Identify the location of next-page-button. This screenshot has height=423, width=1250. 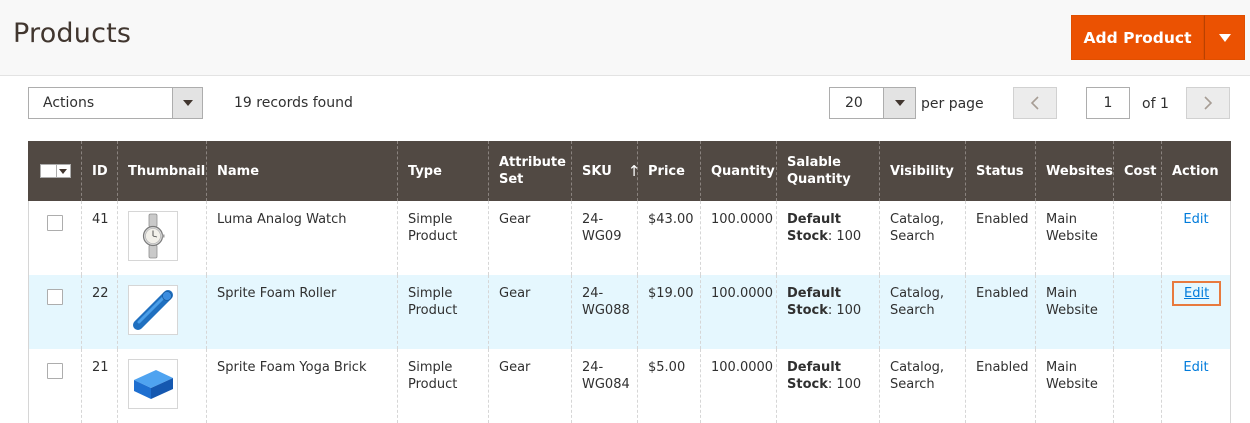
(1208, 103).